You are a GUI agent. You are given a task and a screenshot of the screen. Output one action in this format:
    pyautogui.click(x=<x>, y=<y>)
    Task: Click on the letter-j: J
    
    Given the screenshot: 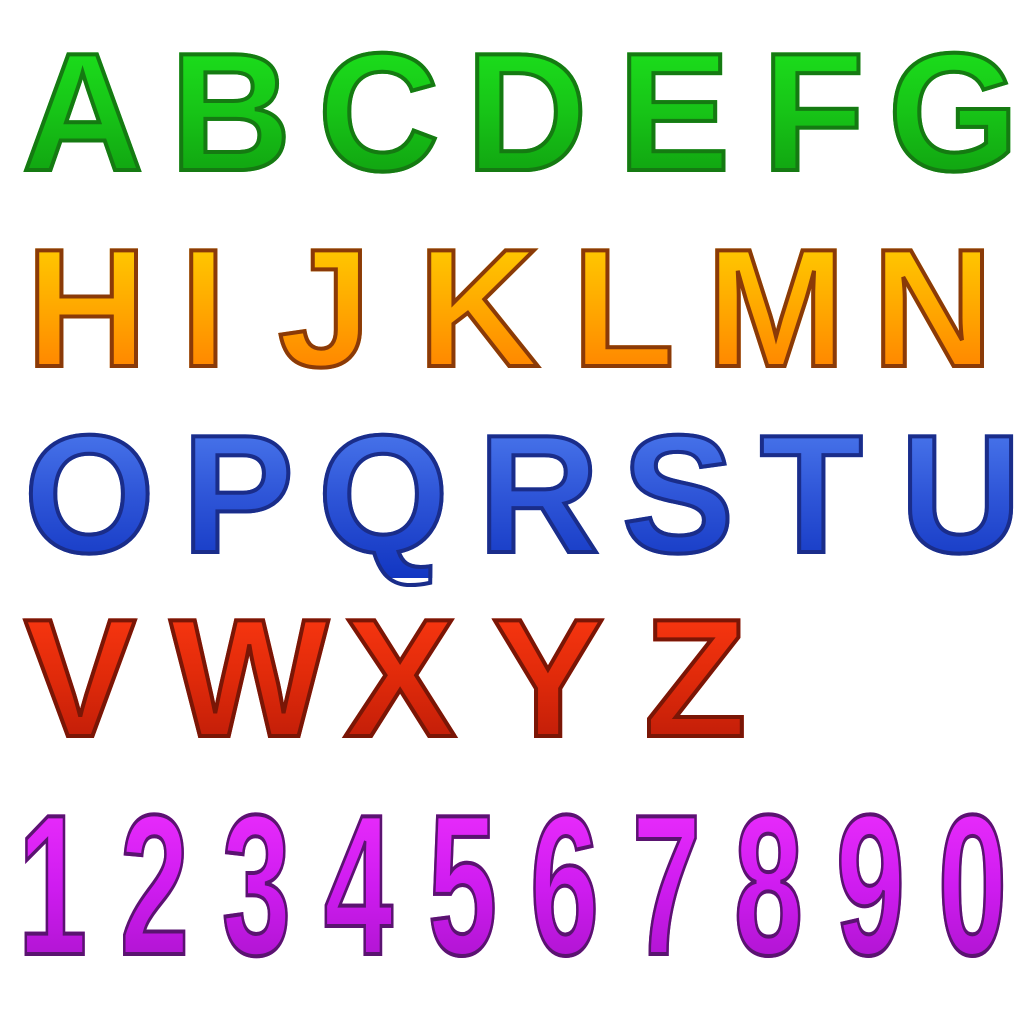 What is the action you would take?
    pyautogui.click(x=324, y=308)
    